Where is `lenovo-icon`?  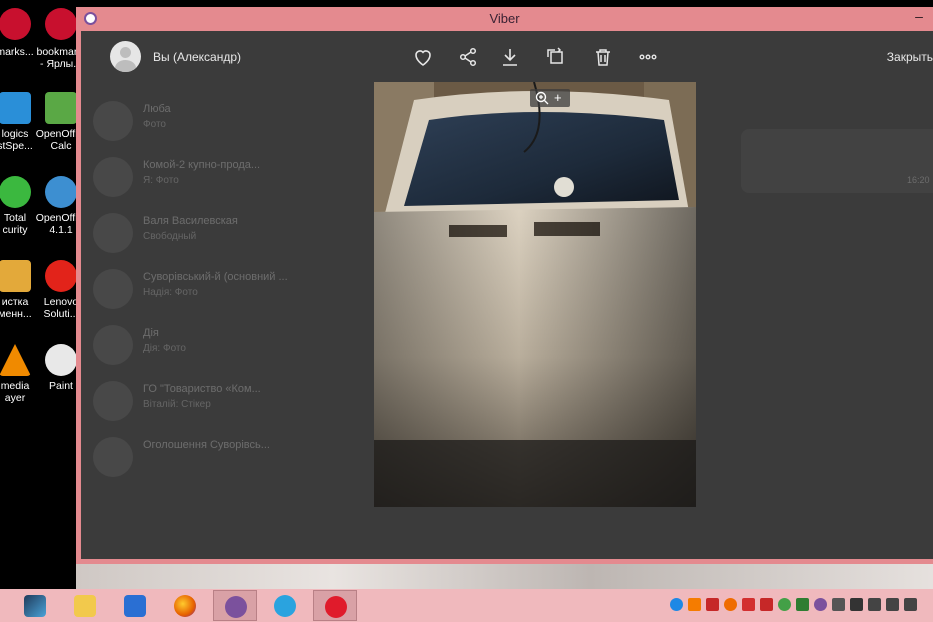
lenovo-icon is located at coordinates (61, 276).